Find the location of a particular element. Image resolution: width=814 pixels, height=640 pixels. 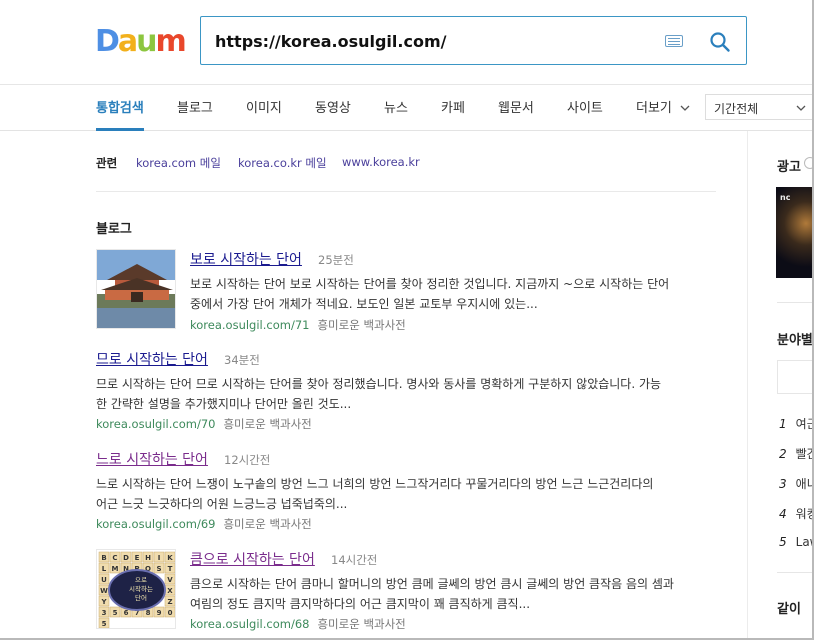

thumb-overlay-text: 으로 is located at coordinates (141, 580).